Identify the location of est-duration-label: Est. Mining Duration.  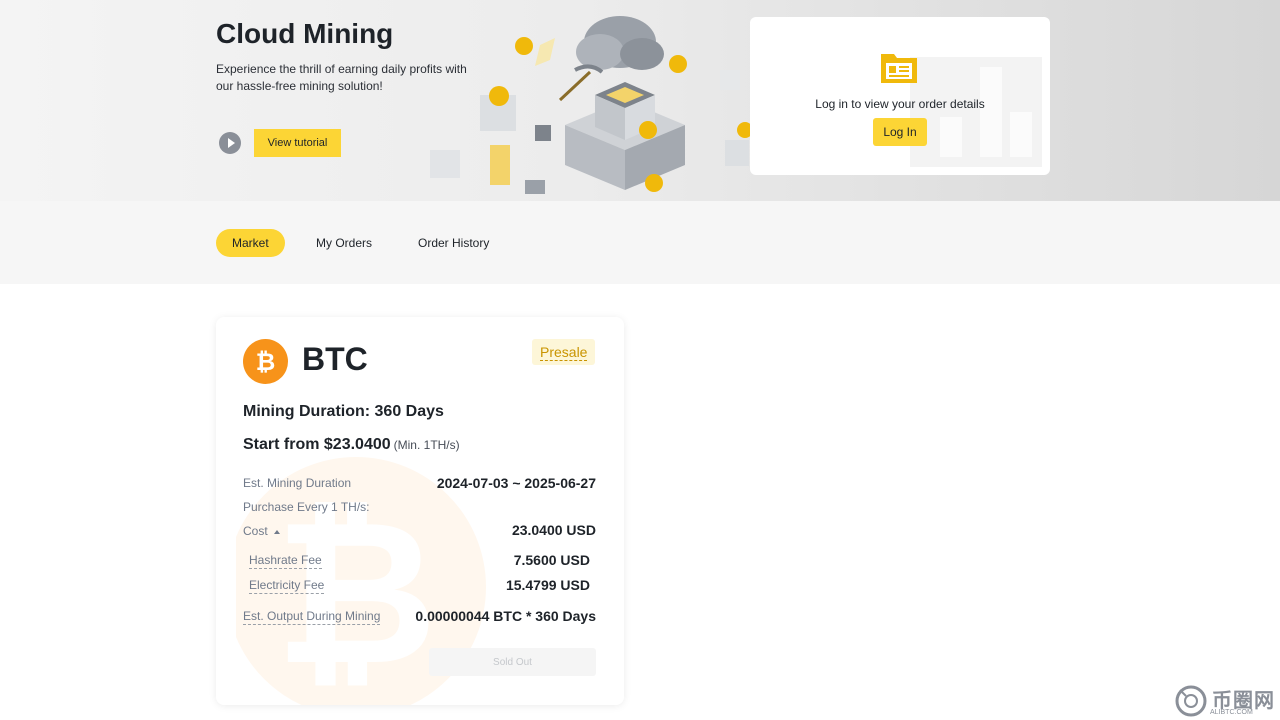
(297, 483).